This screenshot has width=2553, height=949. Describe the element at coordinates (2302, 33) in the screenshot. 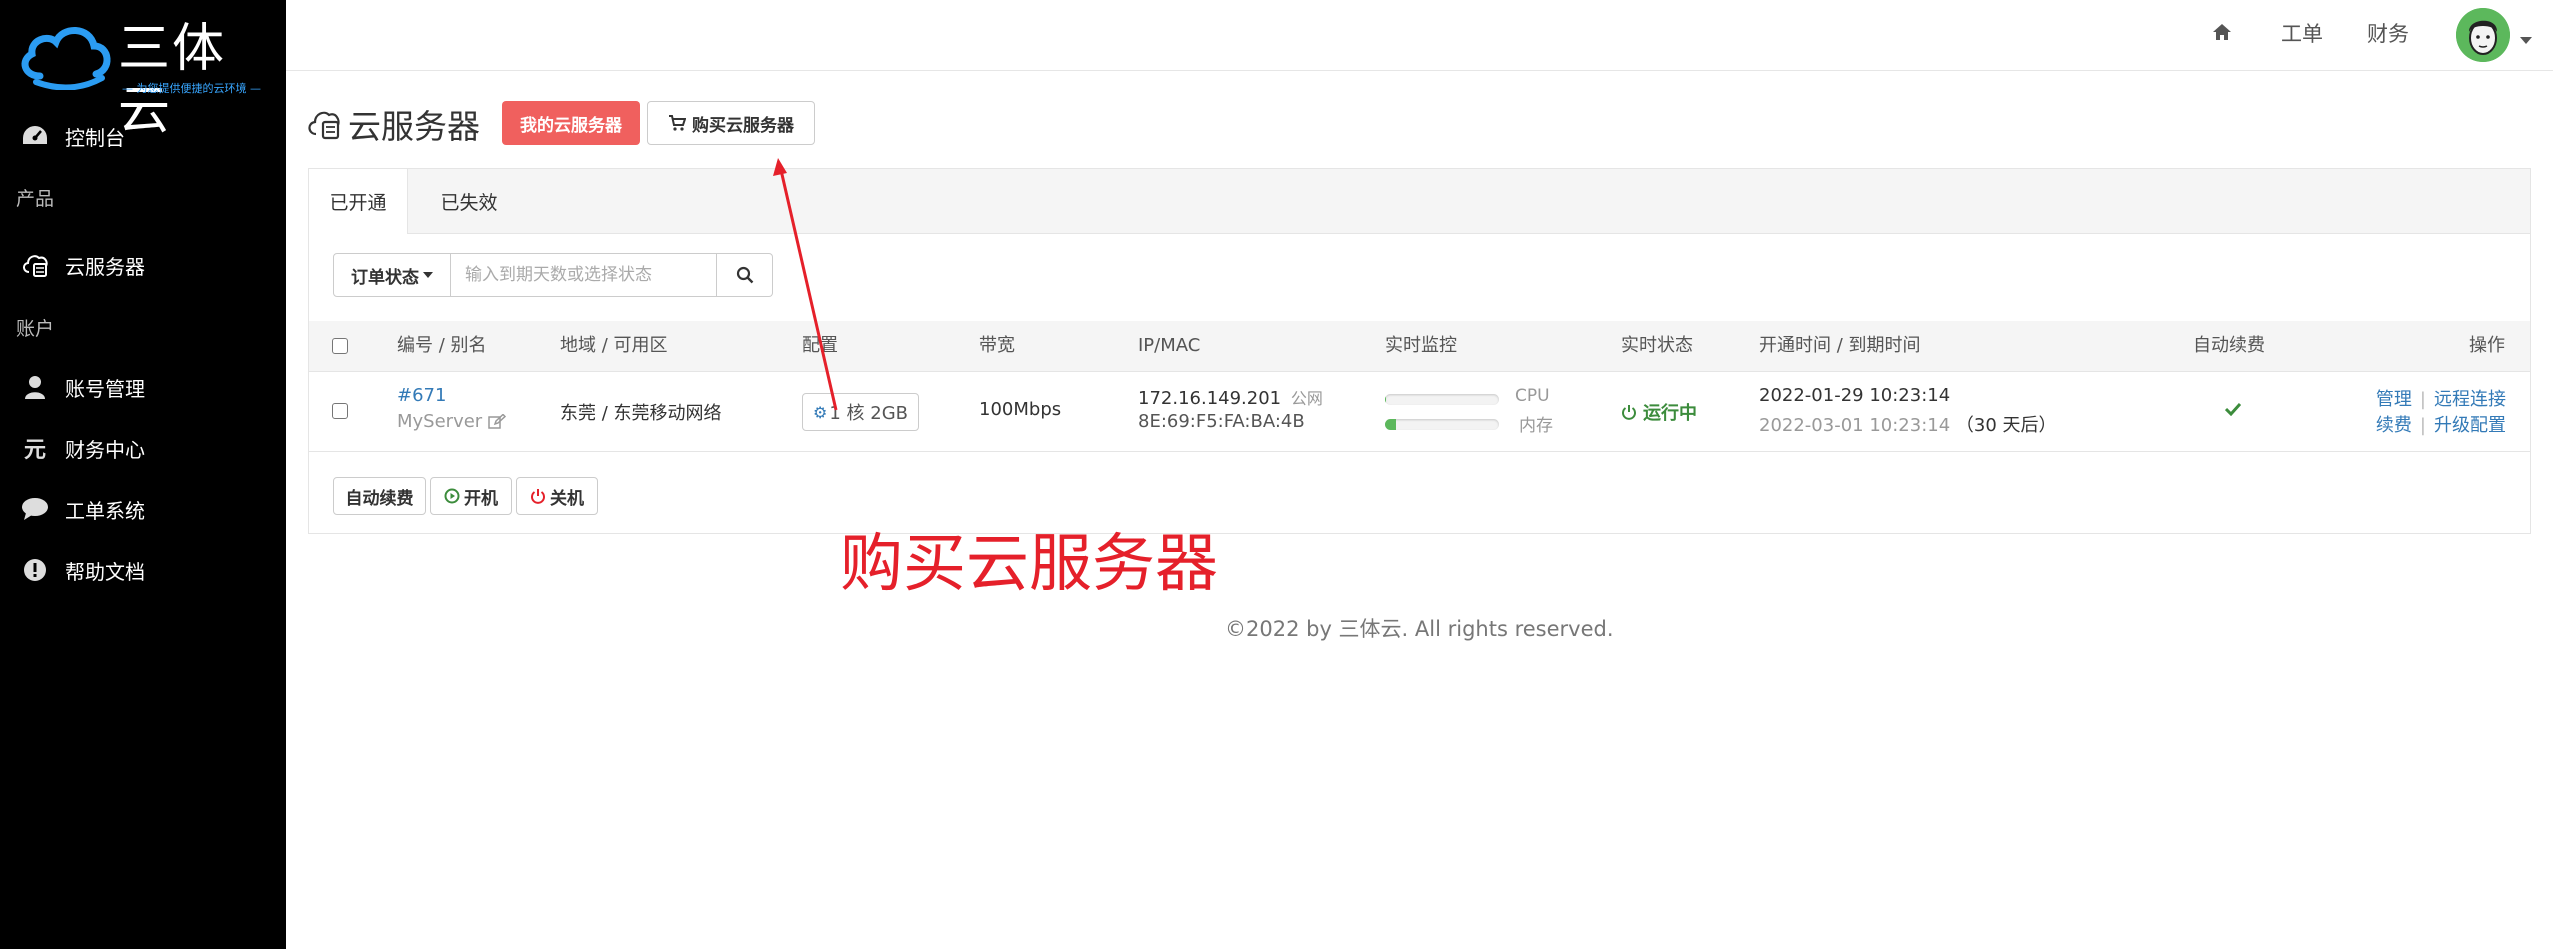

I see `header-link-tickets: 工单` at that location.